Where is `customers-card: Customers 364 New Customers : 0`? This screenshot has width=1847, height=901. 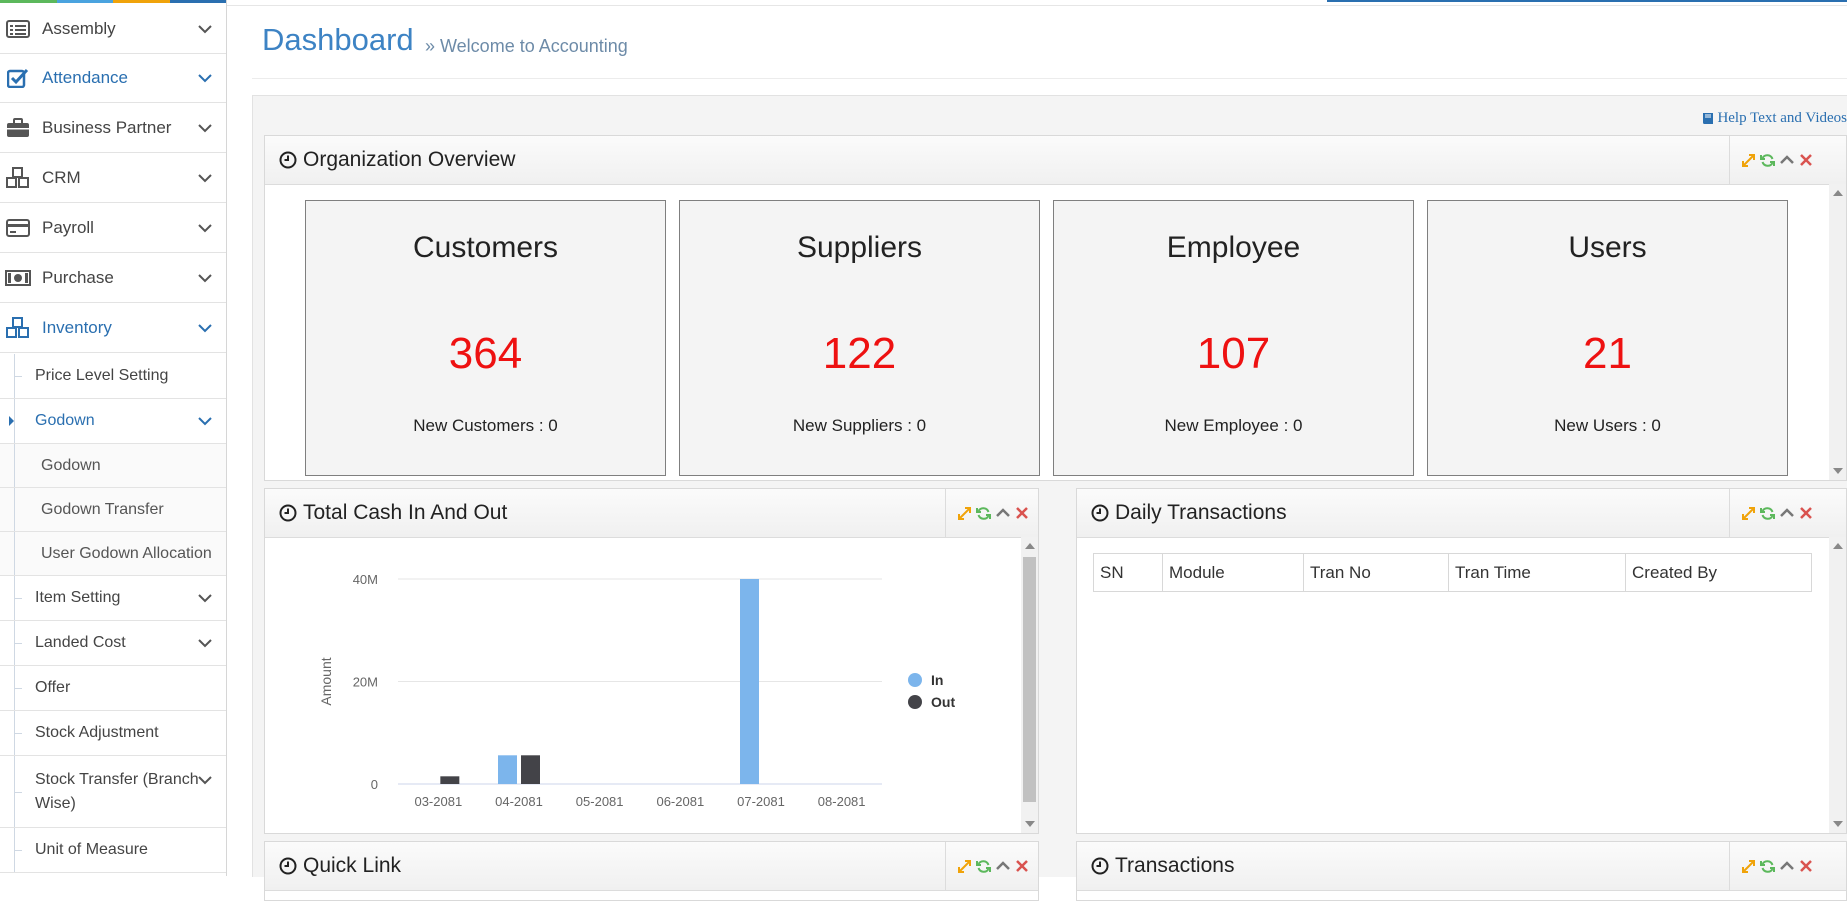
customers-card: Customers 364 New Customers : 0 is located at coordinates (485, 338).